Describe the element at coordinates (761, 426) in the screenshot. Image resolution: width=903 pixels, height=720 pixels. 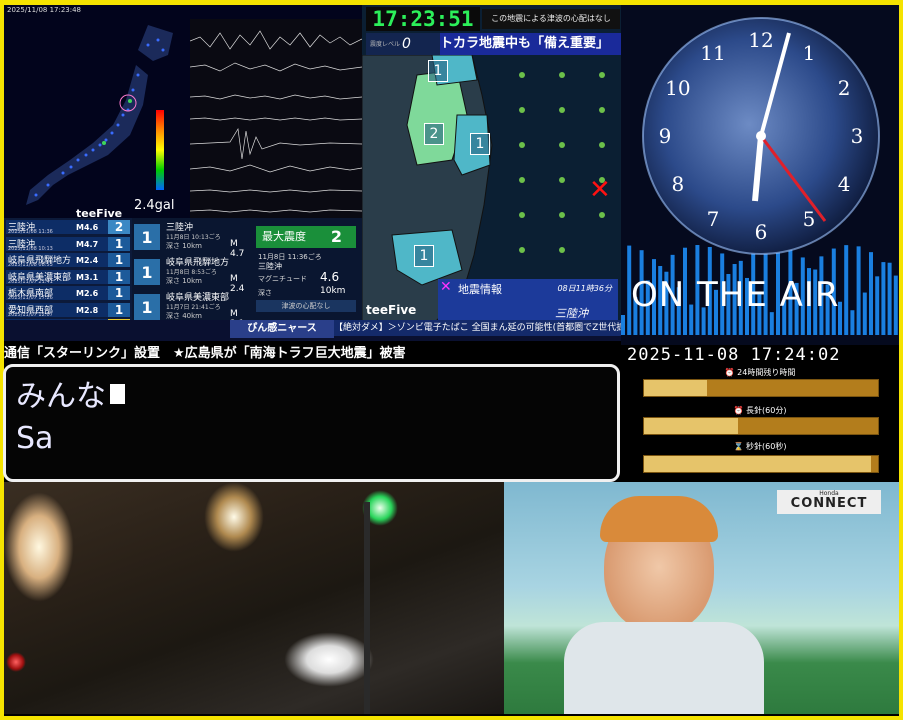
I see `minute-hand-bar` at that location.